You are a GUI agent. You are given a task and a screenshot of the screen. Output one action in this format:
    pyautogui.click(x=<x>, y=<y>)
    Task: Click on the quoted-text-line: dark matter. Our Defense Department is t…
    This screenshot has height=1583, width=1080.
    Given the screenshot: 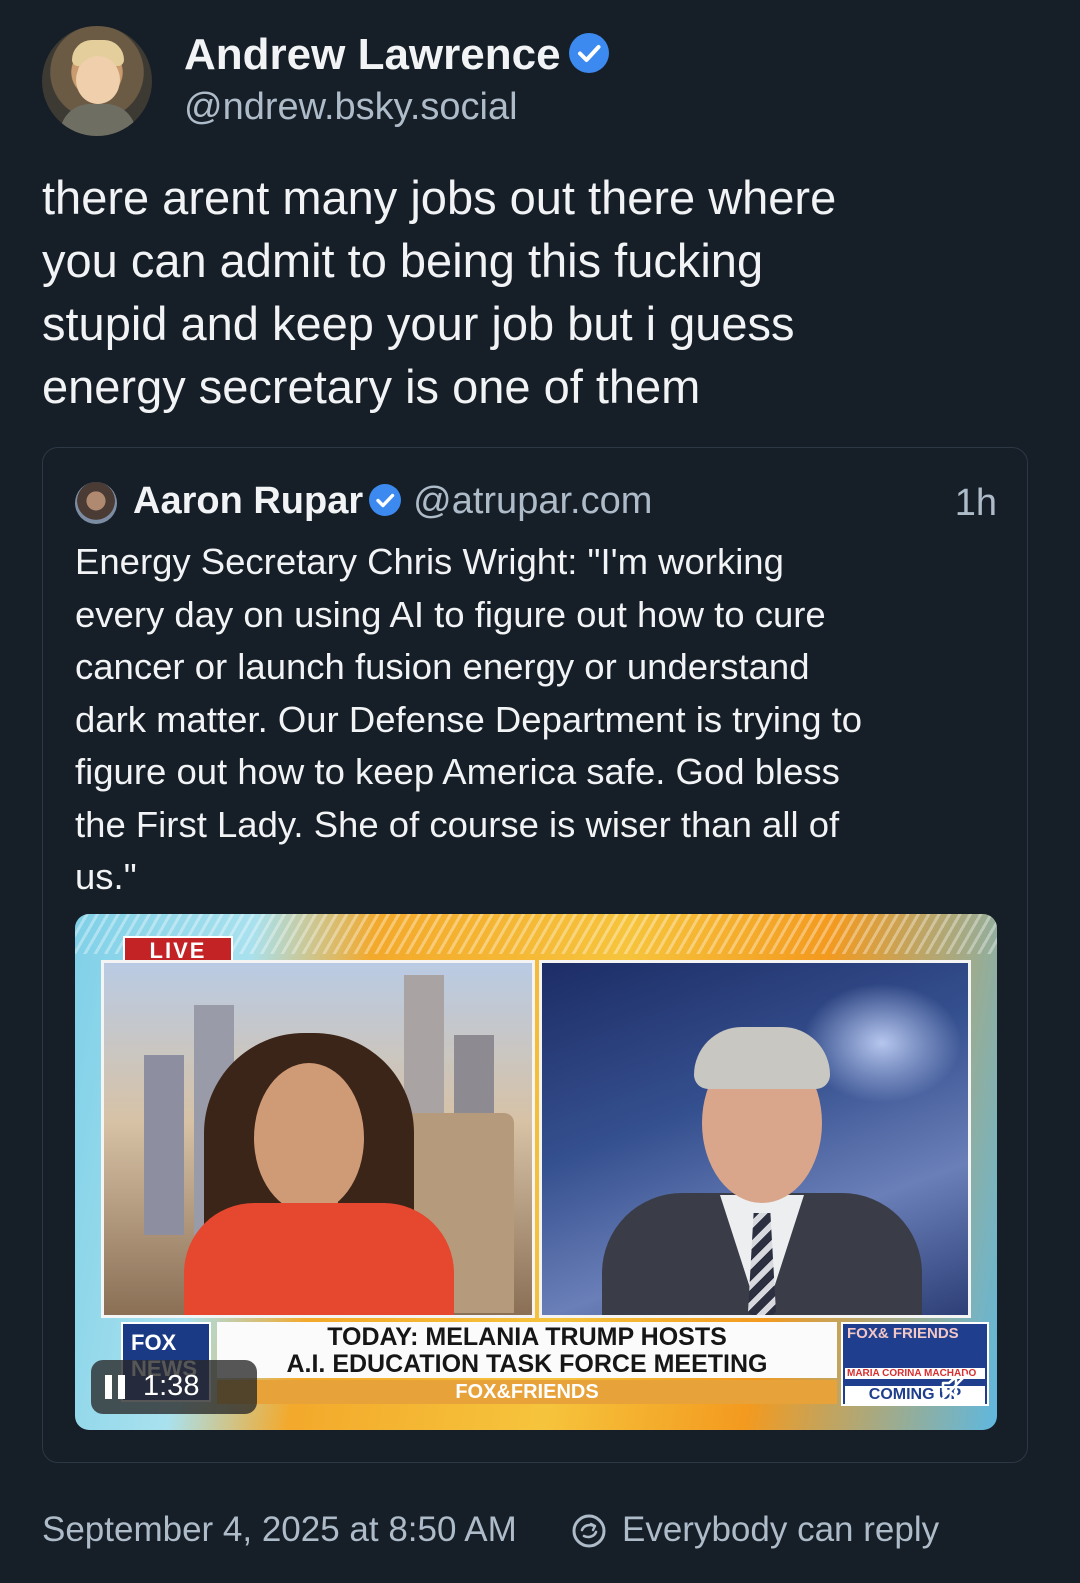 What is the action you would take?
    pyautogui.click(x=469, y=719)
    